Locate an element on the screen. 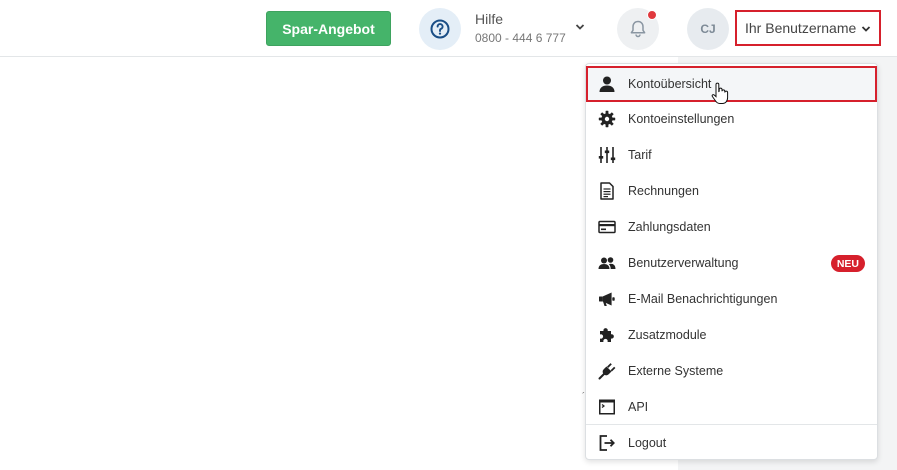 The image size is (897, 470). menu-item-zusatzmodule: Zusatzmodule is located at coordinates (731, 335).